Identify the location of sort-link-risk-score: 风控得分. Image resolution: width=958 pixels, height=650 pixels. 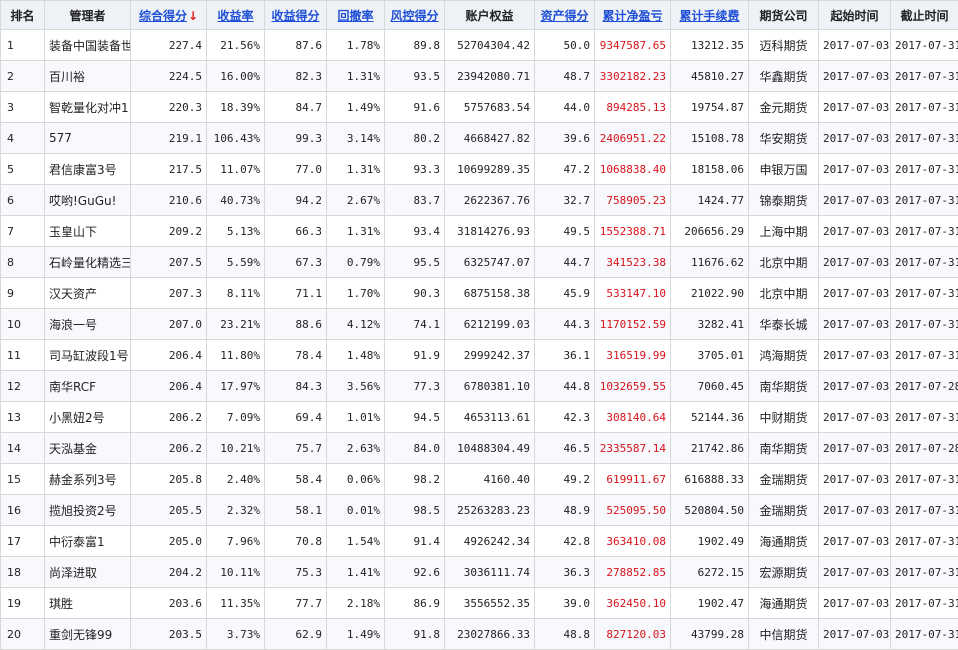
(414, 16).